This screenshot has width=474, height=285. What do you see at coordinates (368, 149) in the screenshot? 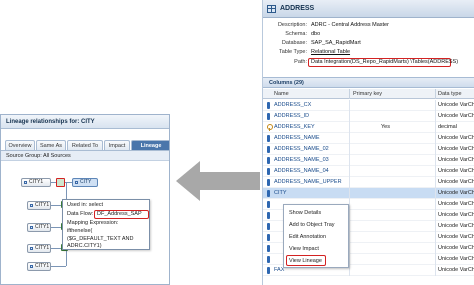
I see `table-row: ADDRESS_NAME_02 Unicode VarCh` at bounding box center [368, 149].